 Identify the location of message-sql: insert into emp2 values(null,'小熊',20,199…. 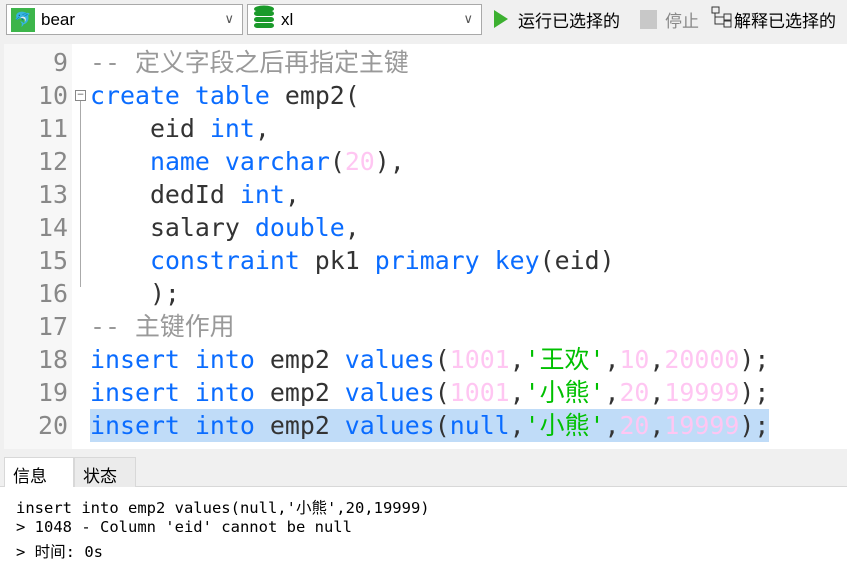
(223, 508).